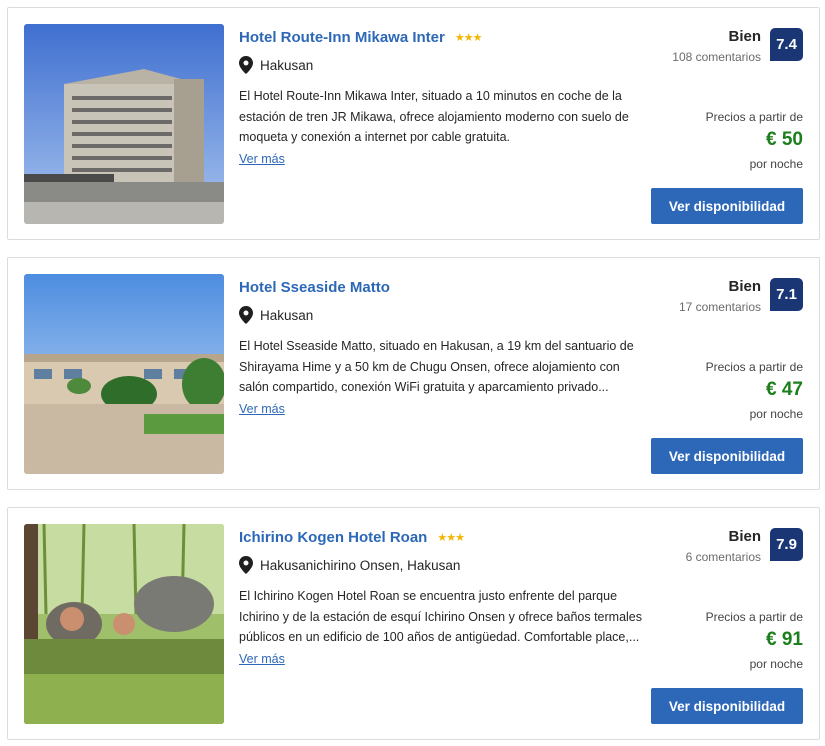 Image resolution: width=825 pixels, height=746 pixels. I want to click on hotel-name-link: Hotel Sseaside Matto, so click(314, 287).